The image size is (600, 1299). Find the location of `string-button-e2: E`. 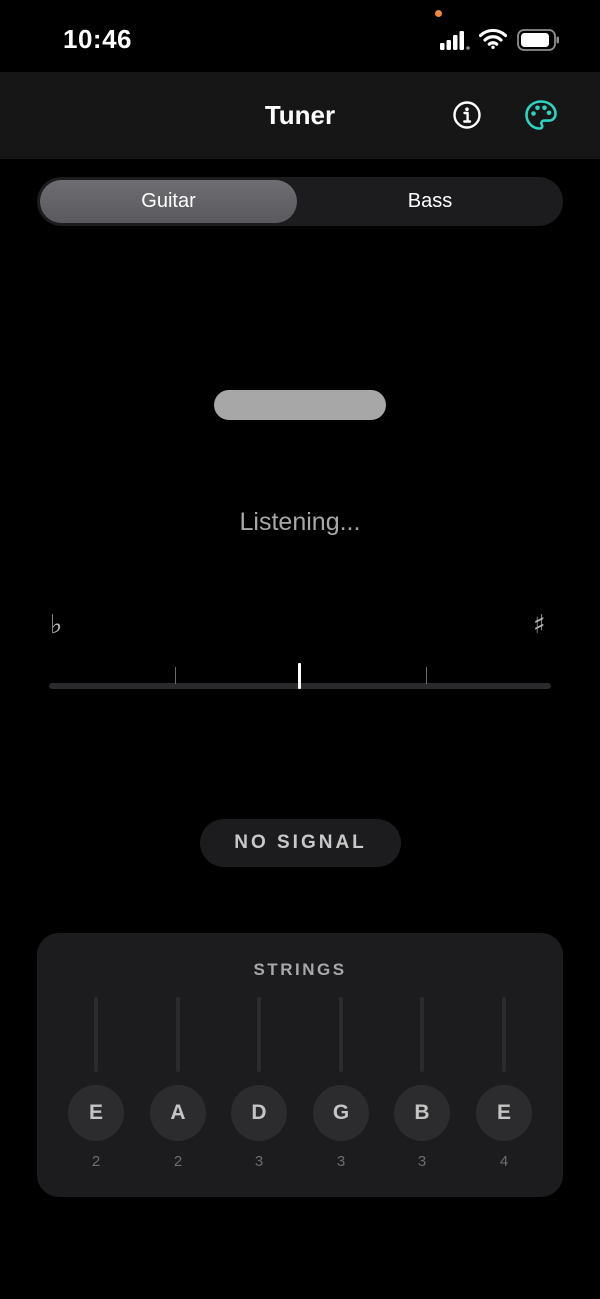

string-button-e2: E is located at coordinates (96, 1113).